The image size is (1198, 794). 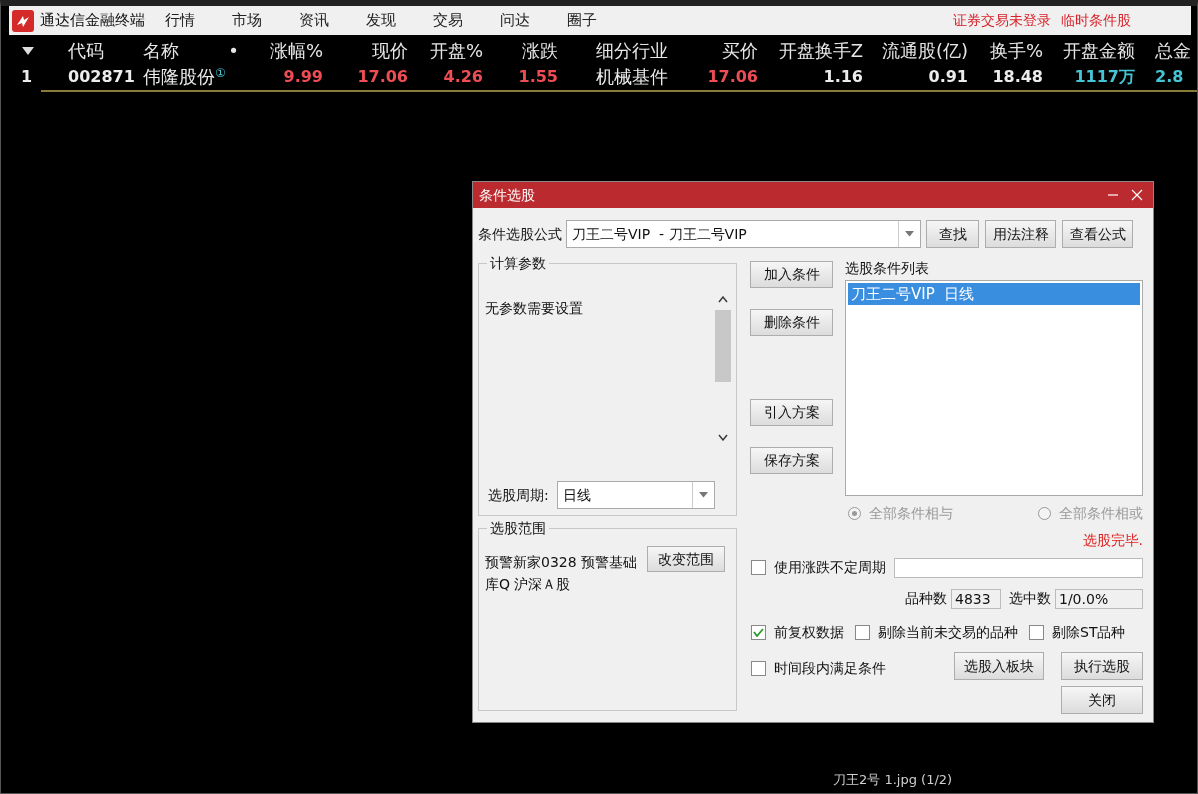 I want to click on menu-item: 市场, so click(x=265, y=20).